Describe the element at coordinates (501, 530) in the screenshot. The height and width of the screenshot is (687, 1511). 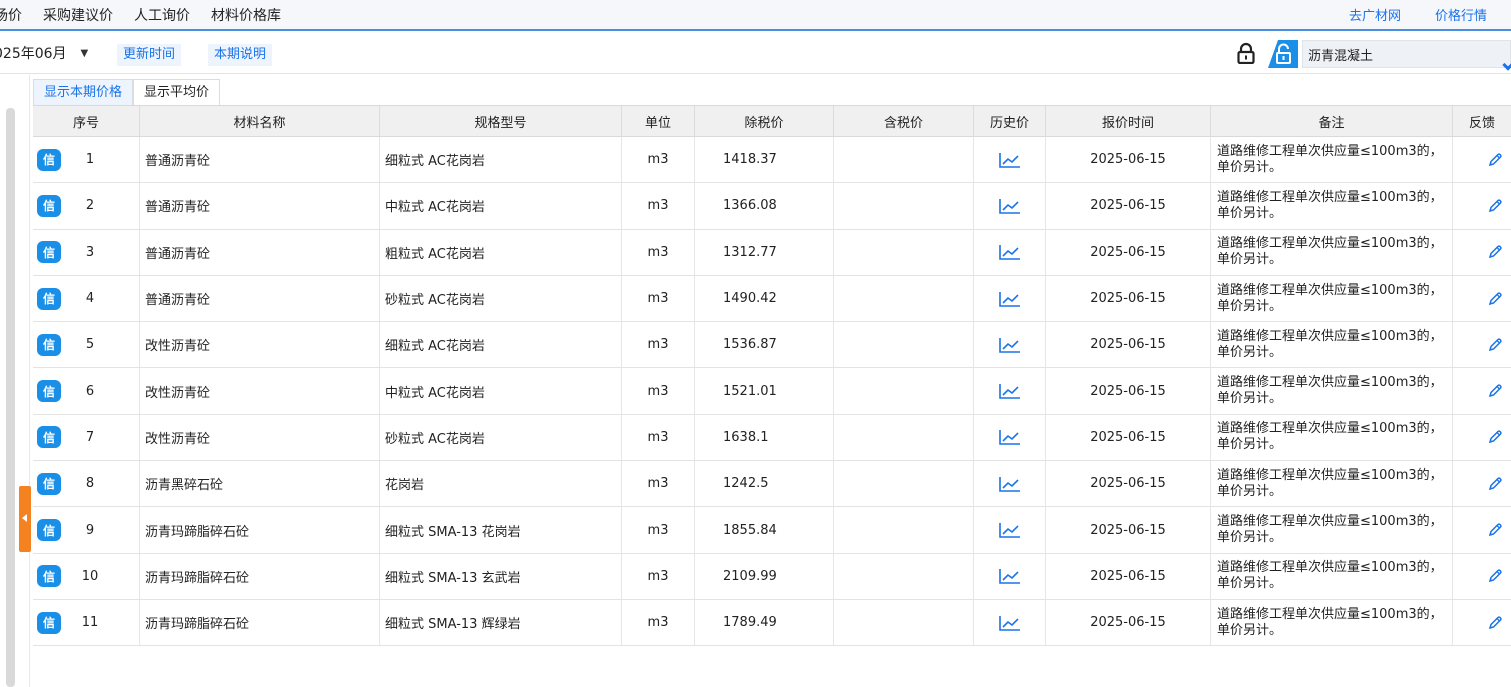
I see `spec-model: 细粒式 SMA-13 花岗岩` at that location.